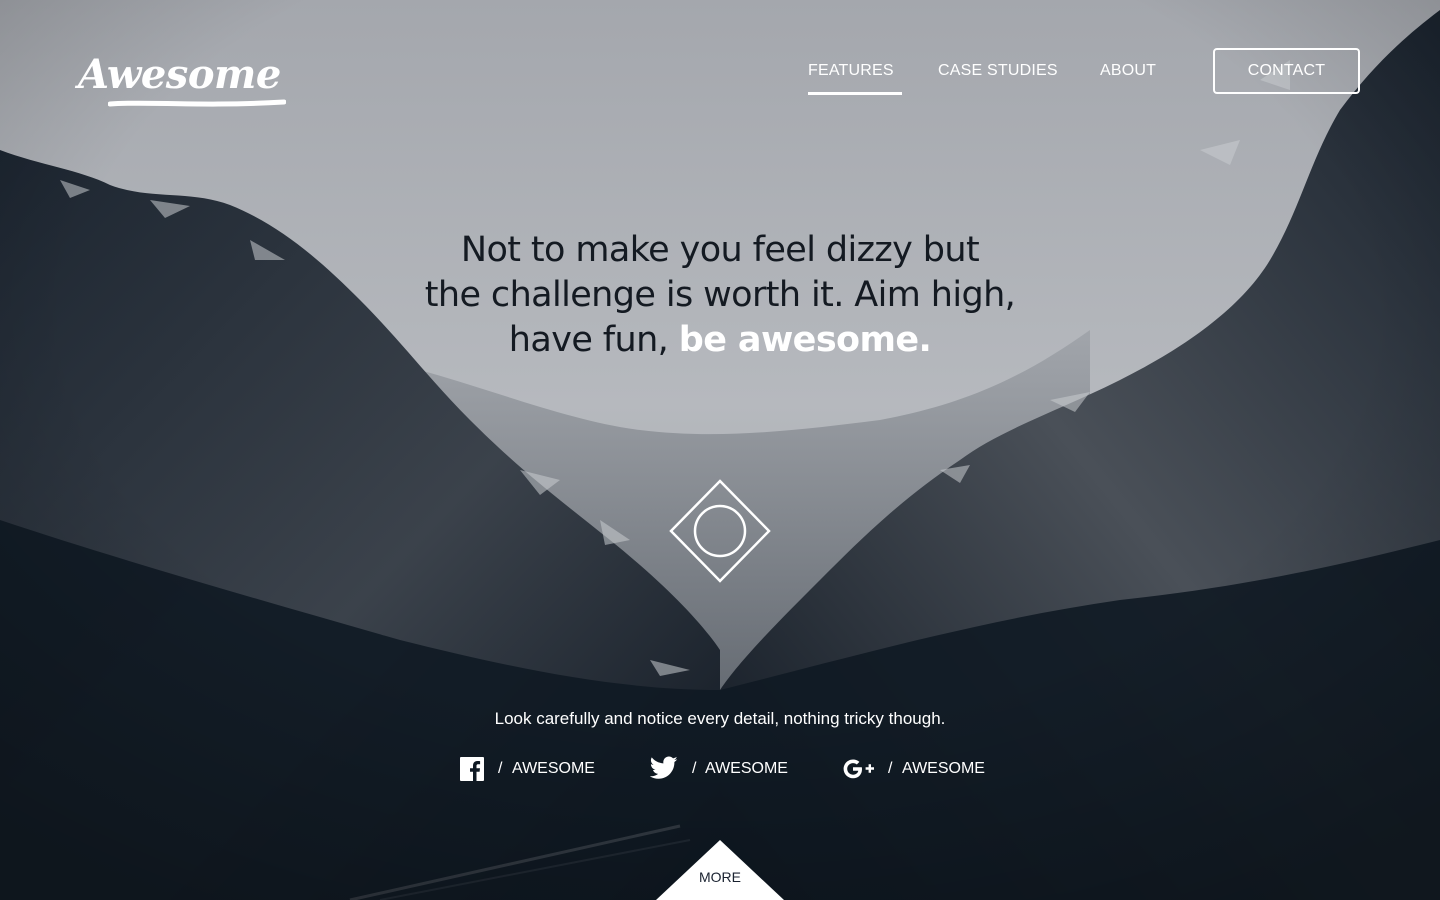 This screenshot has height=900, width=1440. Describe the element at coordinates (720, 250) in the screenshot. I see `hero-headline-line-1: Not to make you feel dizzy but` at that location.